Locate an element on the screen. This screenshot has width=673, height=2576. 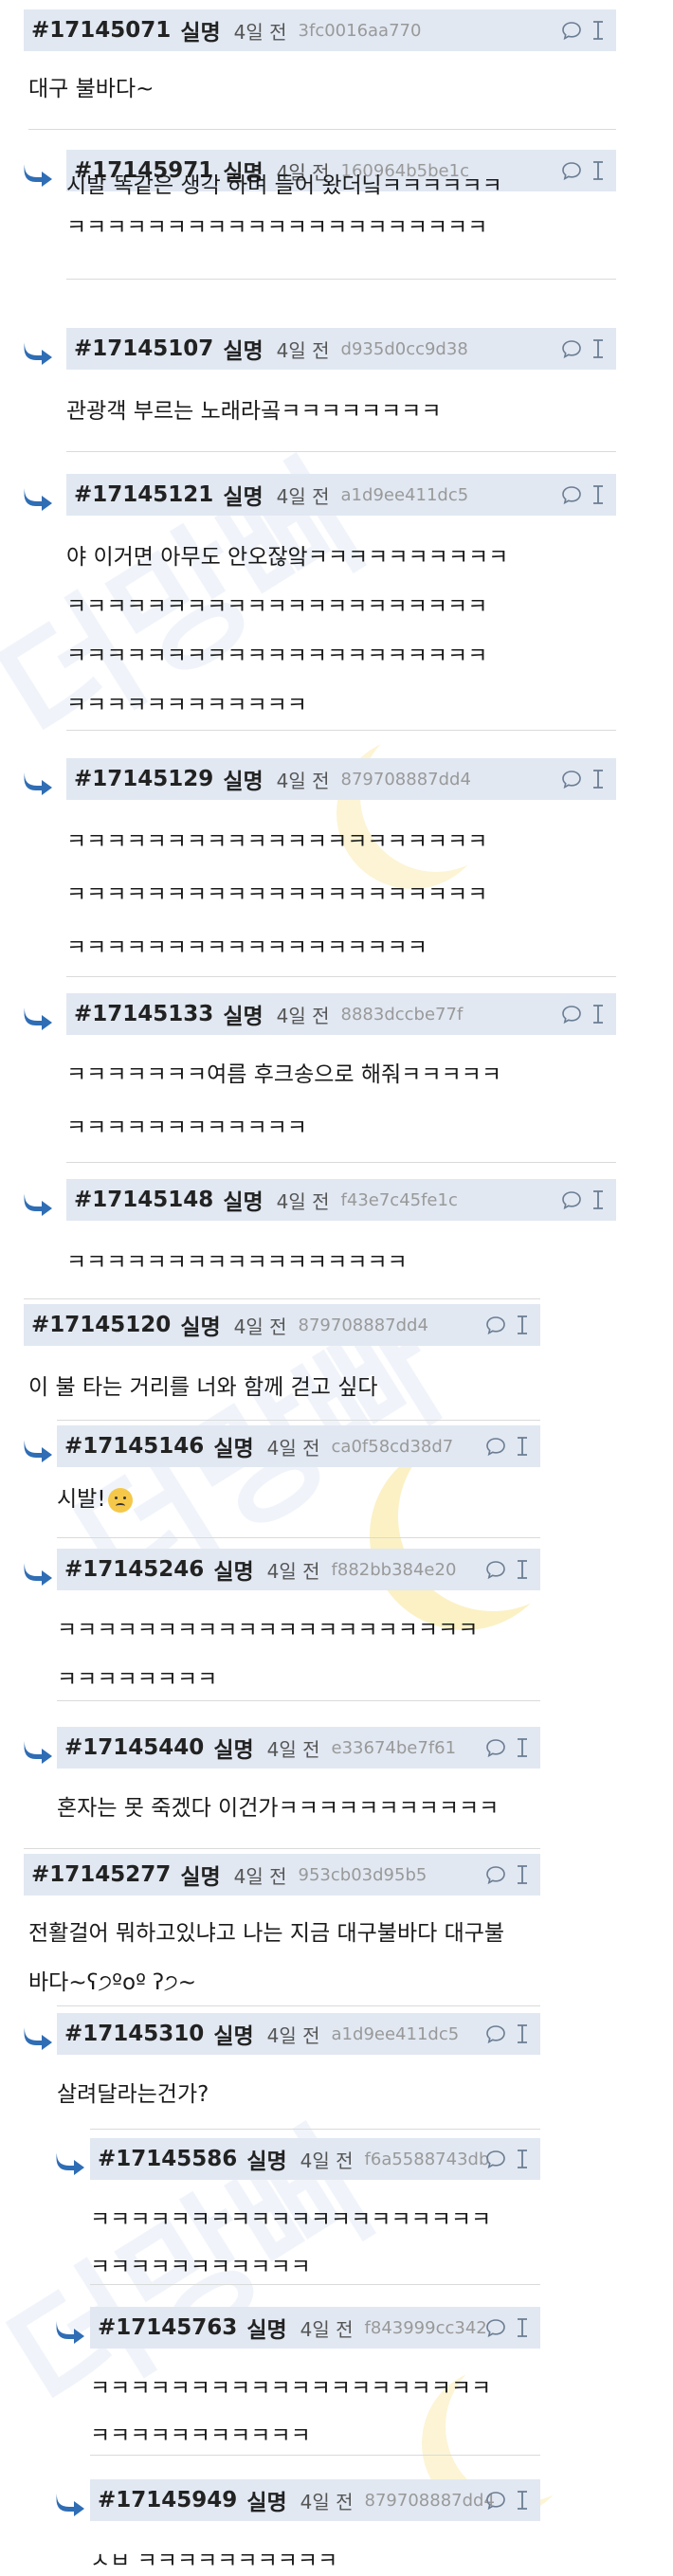
comment-header: #17145246 실명 4일 전 f882bb384e20 is located at coordinates (298, 1569).